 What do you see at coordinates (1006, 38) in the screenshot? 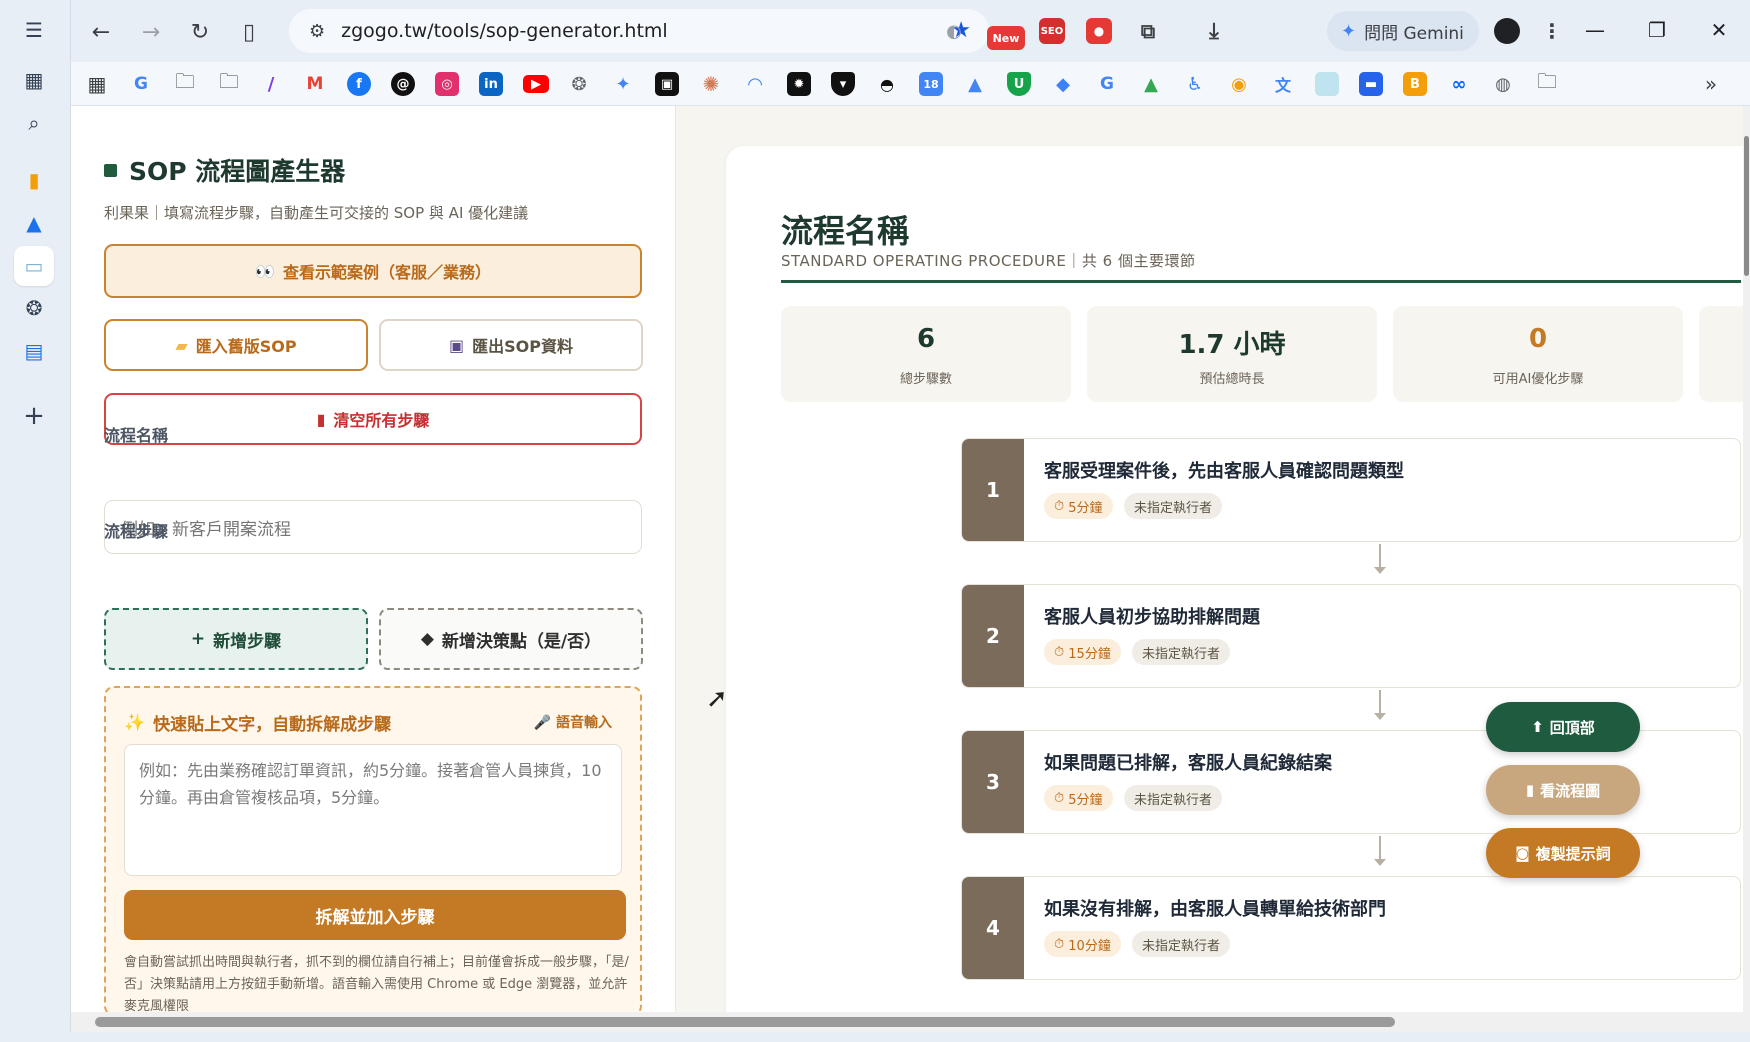
I see `new-badge-icon: New` at bounding box center [1006, 38].